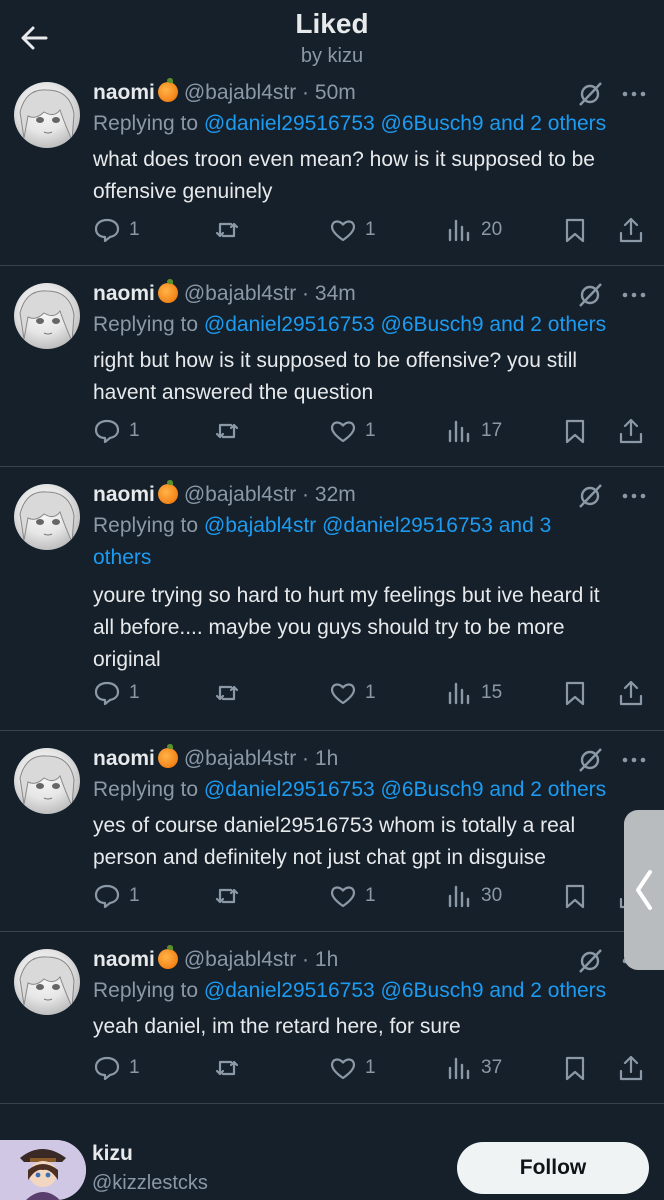 This screenshot has height=1200, width=664. Describe the element at coordinates (335, 92) in the screenshot. I see `timestamp: 50m` at that location.